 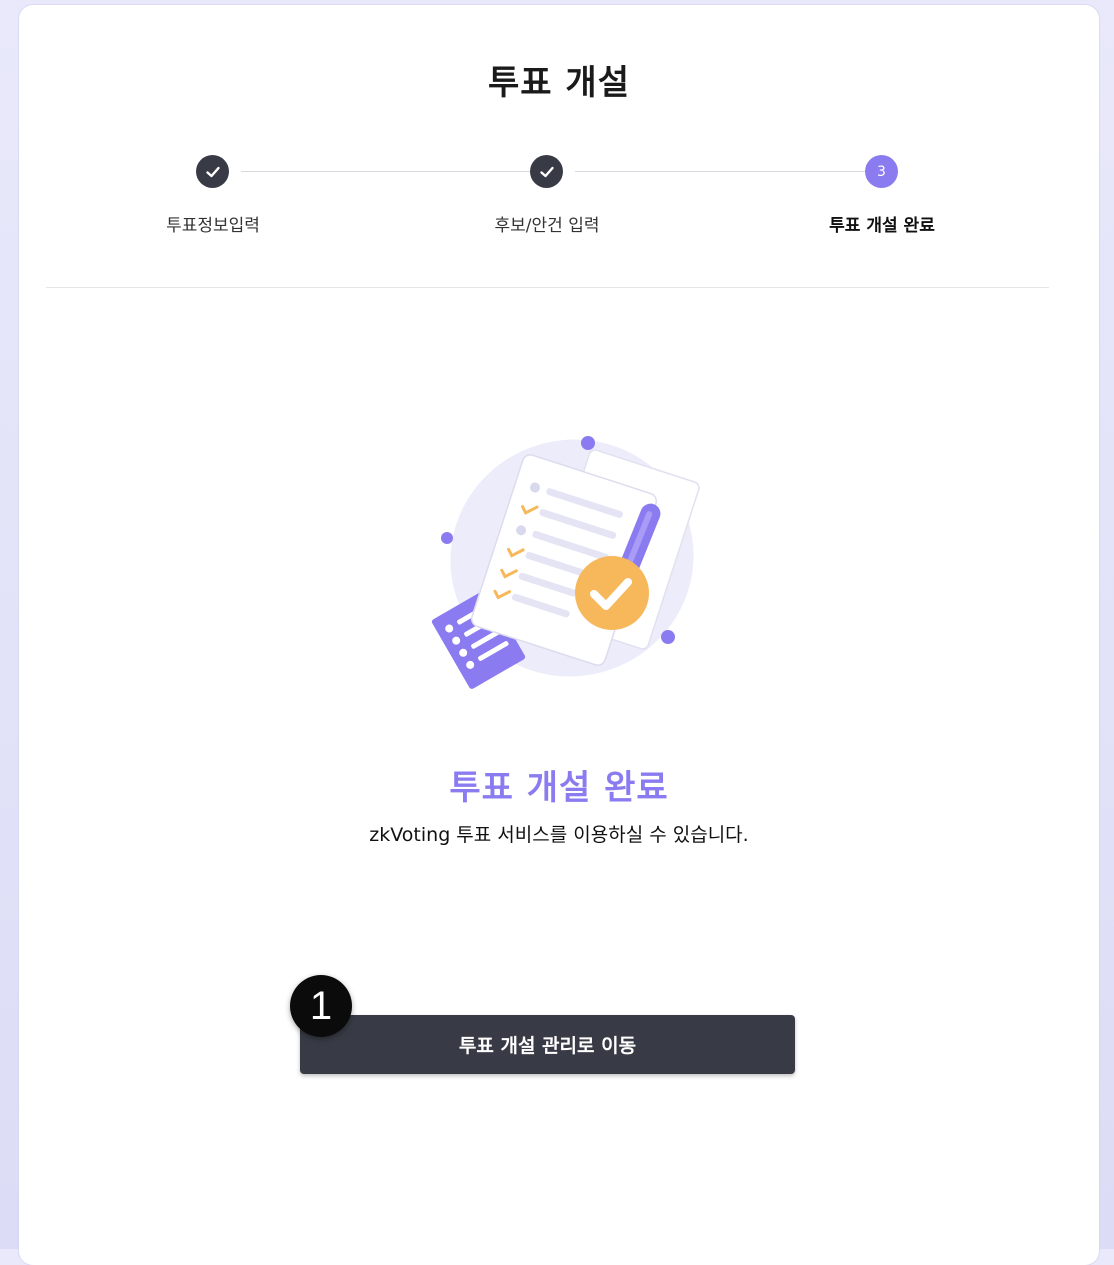 What do you see at coordinates (881, 171) in the screenshot?
I see `step-3-indicator: 3` at bounding box center [881, 171].